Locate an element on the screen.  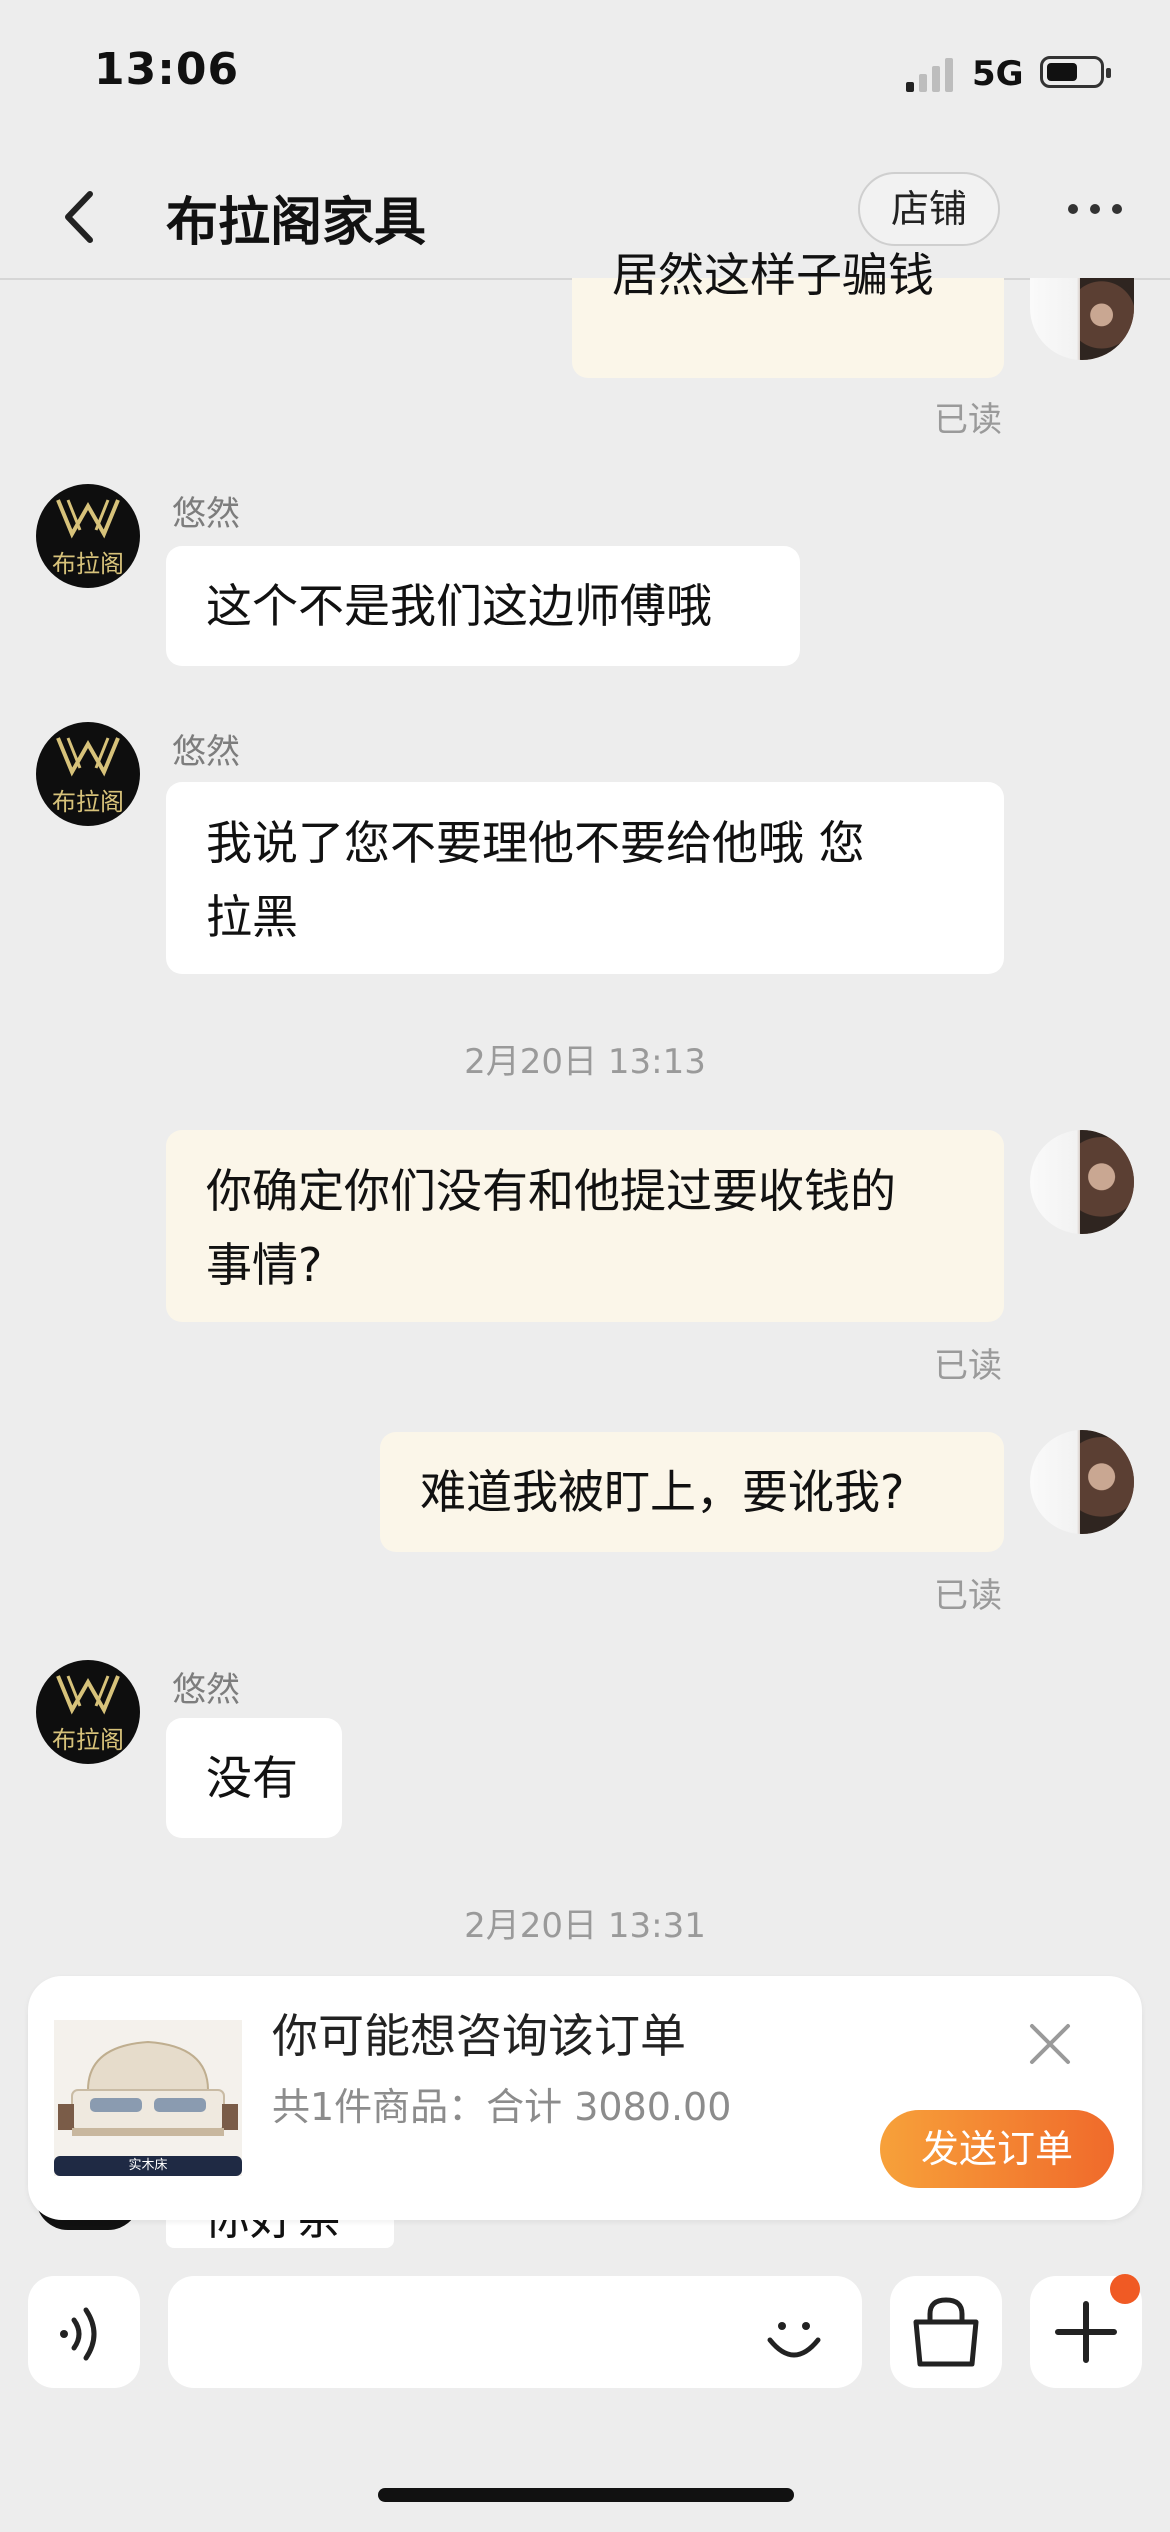
thumbnail-label: 实木床 is located at coordinates (148, 2165).